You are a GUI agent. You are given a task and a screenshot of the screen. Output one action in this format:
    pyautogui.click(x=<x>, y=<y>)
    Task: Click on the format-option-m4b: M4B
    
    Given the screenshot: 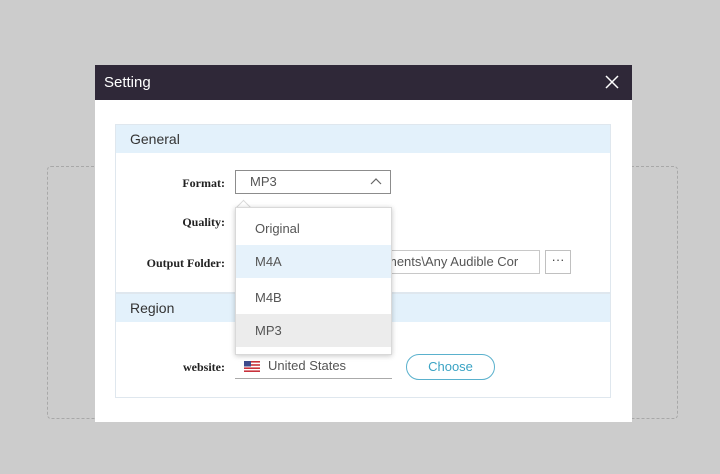 What is the action you would take?
    pyautogui.click(x=313, y=297)
    